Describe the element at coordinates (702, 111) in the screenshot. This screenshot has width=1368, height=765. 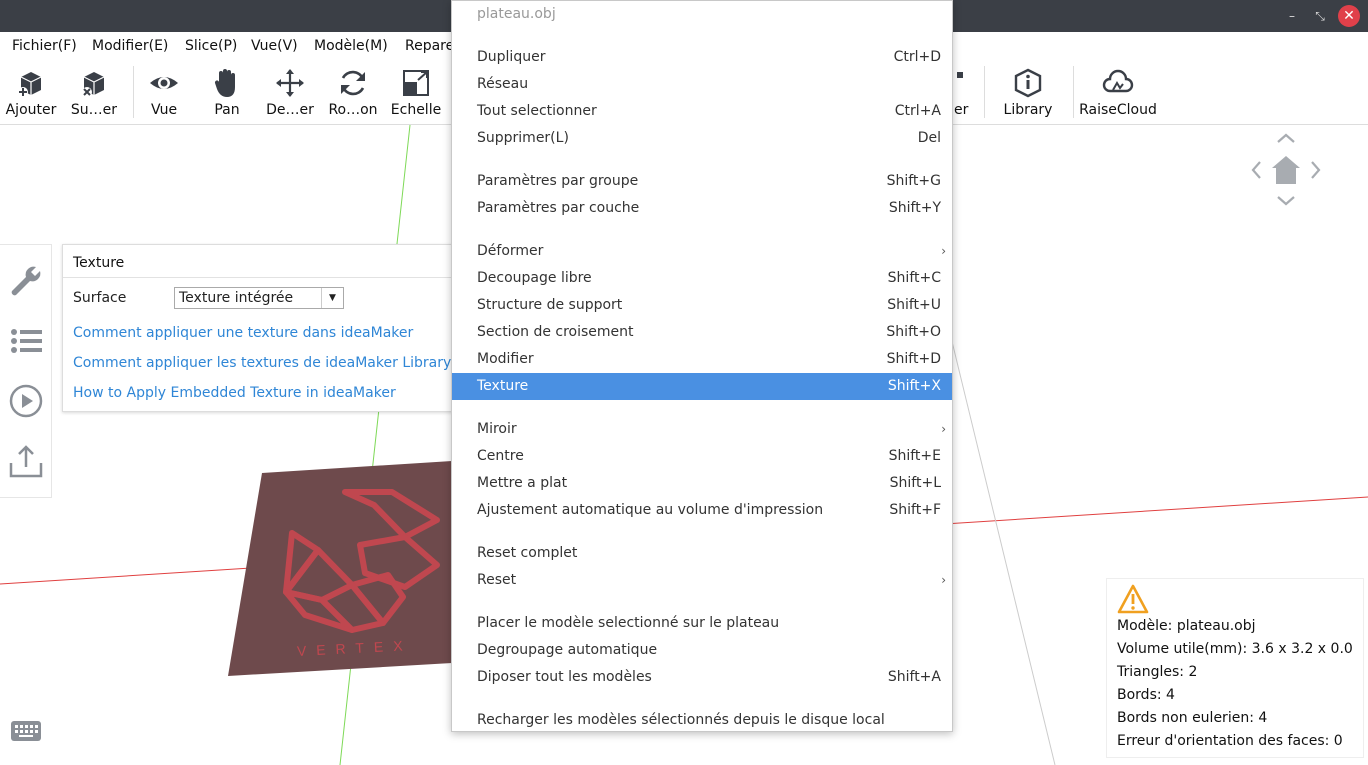
I see `menu-item-tout-selectionner: Tout selectionner Ctrl+A` at that location.